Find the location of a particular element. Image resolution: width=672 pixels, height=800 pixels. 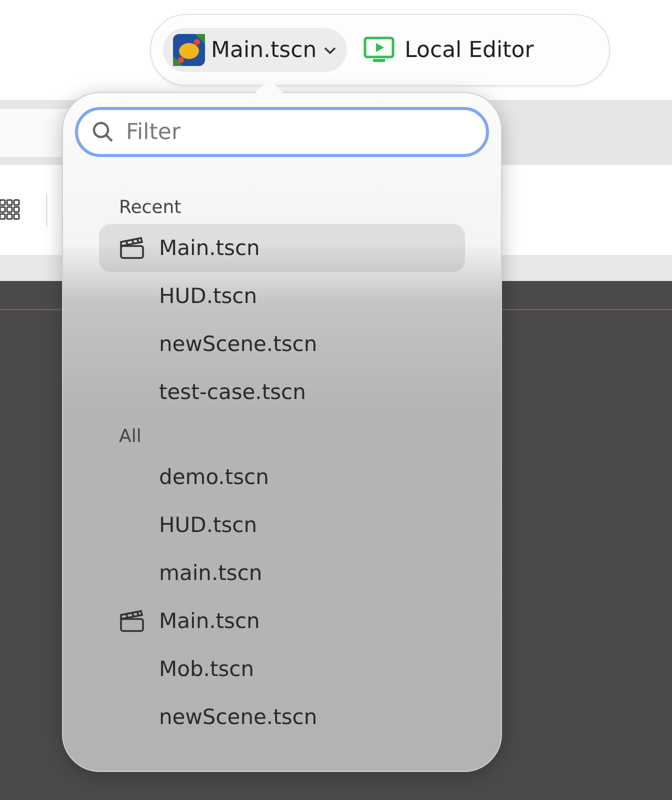

game-logo-icon is located at coordinates (189, 50).